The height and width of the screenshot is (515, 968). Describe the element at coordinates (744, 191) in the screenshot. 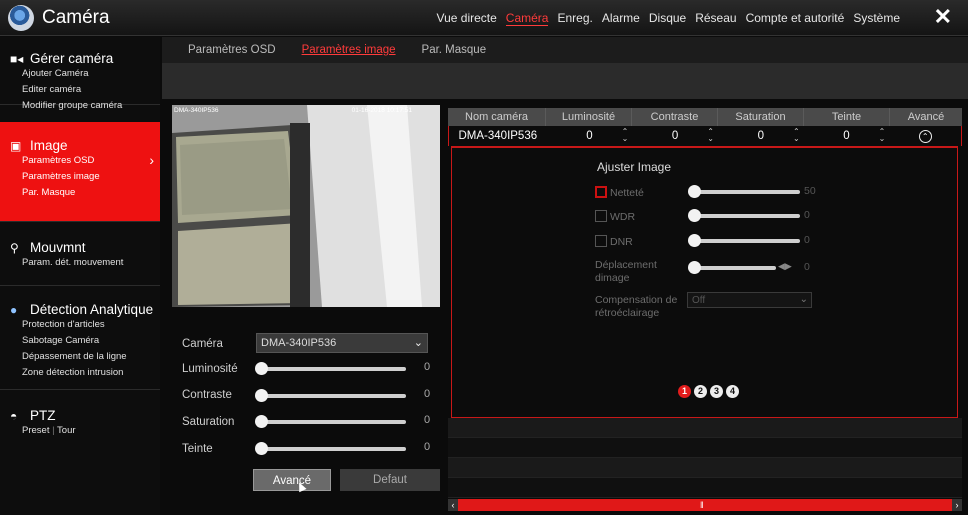

I see `nettete-slider` at that location.